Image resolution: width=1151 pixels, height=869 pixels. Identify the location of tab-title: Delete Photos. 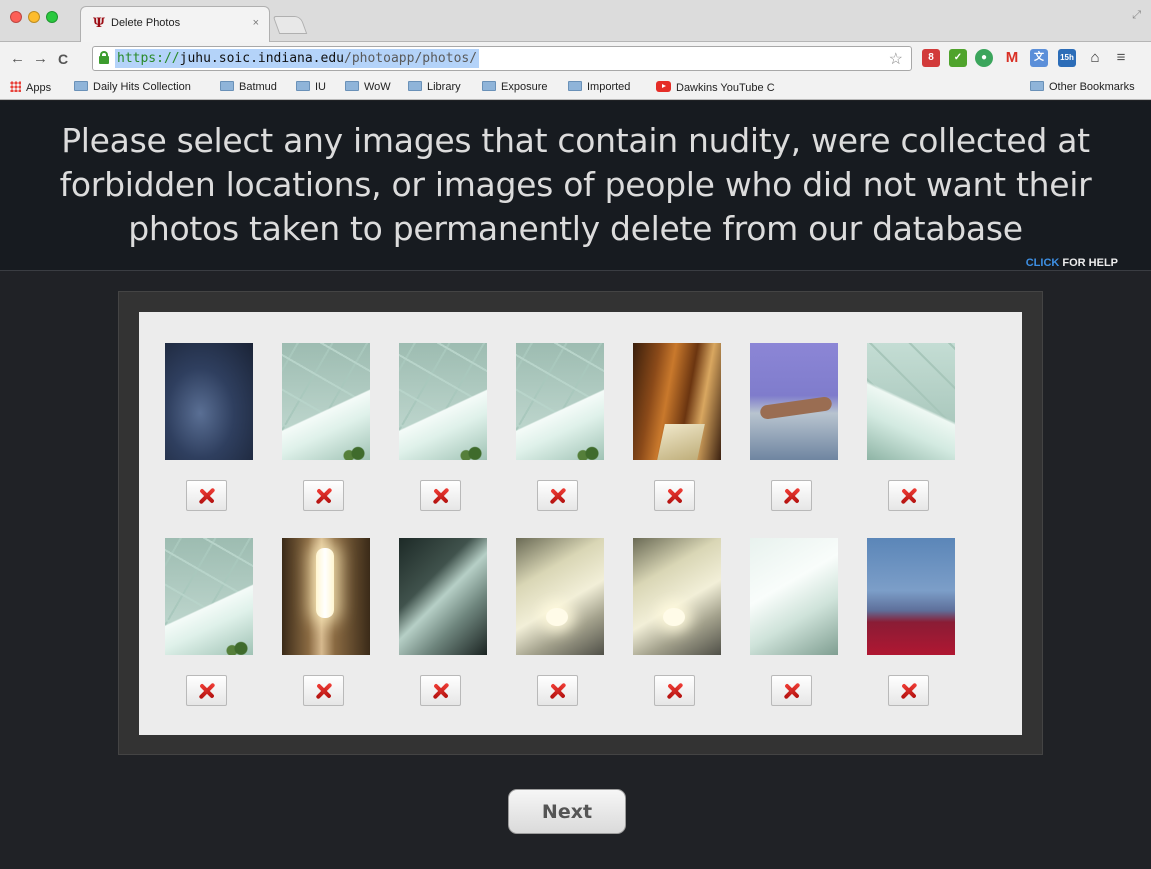
(146, 23).